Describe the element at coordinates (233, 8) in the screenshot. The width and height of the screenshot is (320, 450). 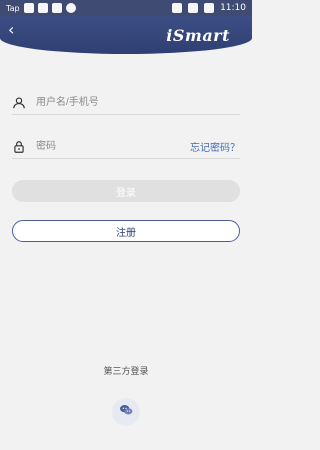
I see `status-time: 11:10` at that location.